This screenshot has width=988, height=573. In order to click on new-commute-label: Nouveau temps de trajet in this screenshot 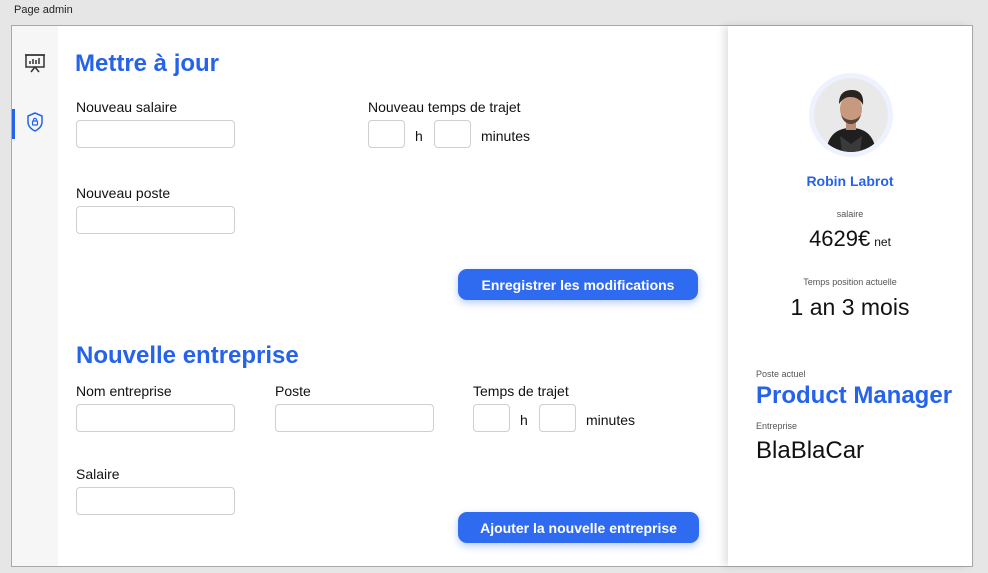, I will do `click(444, 107)`.